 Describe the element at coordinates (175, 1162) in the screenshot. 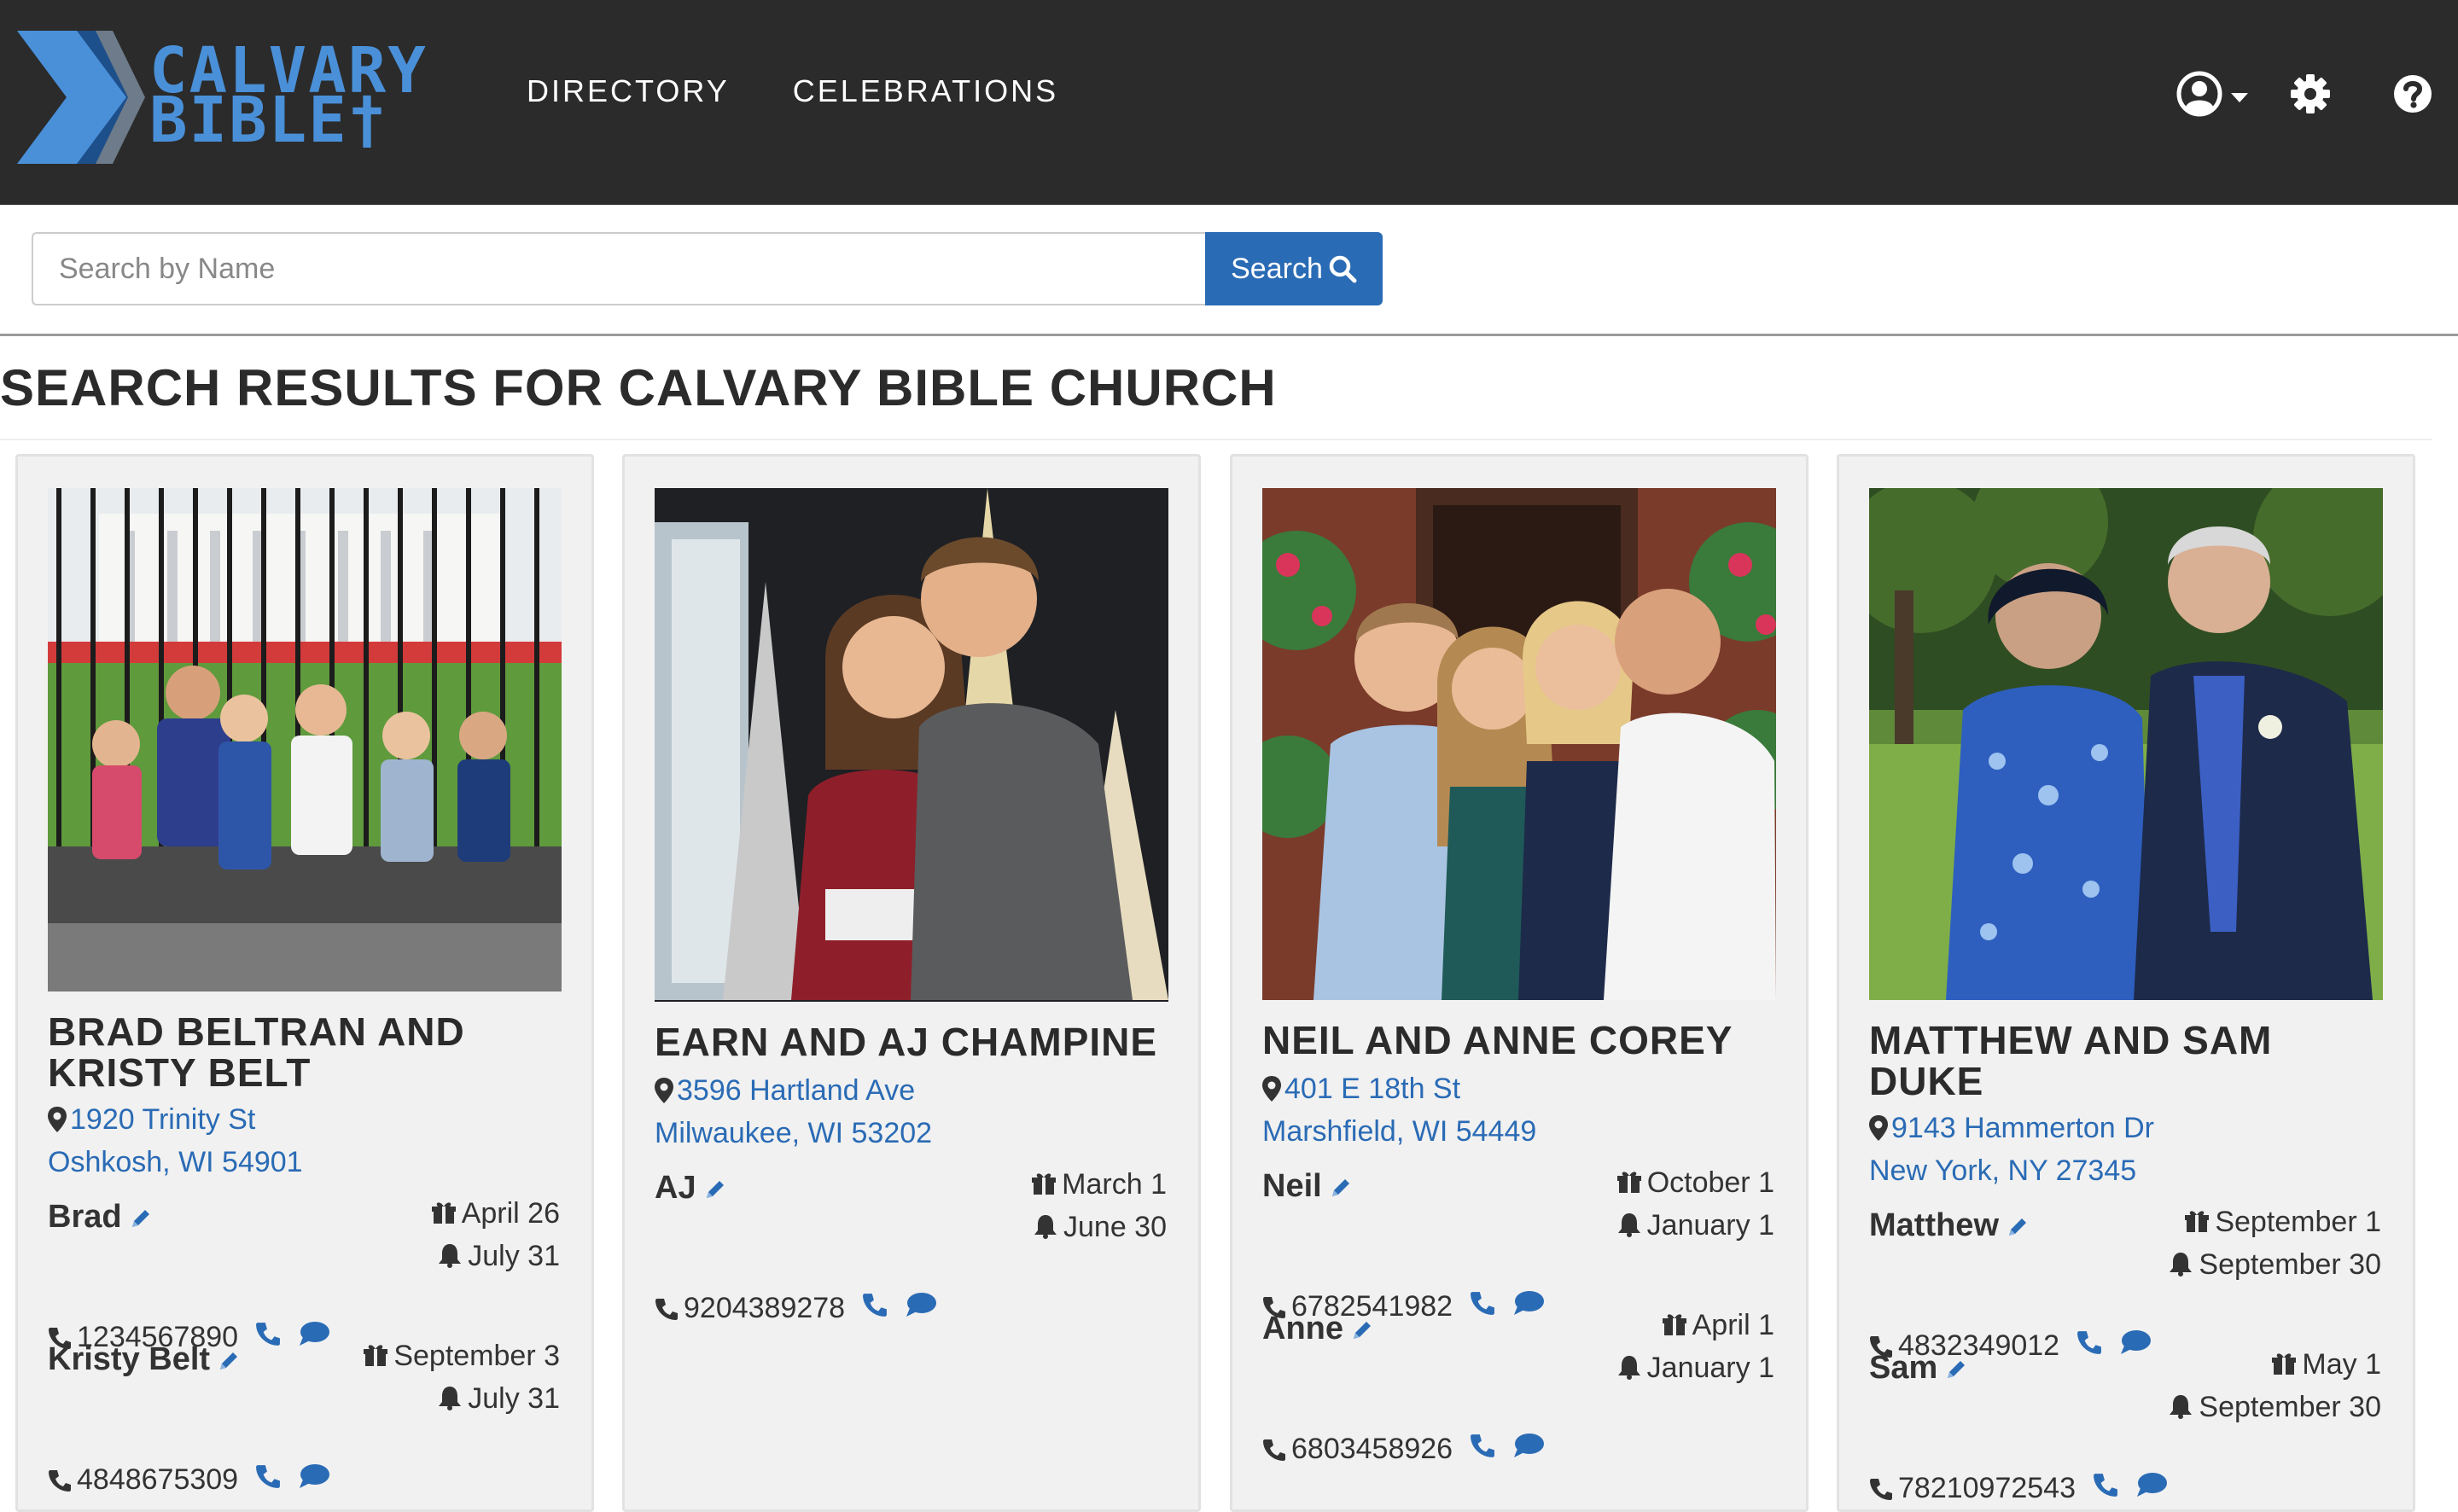

I see `address-line-2-link: Oshkosh, WI 54901` at that location.